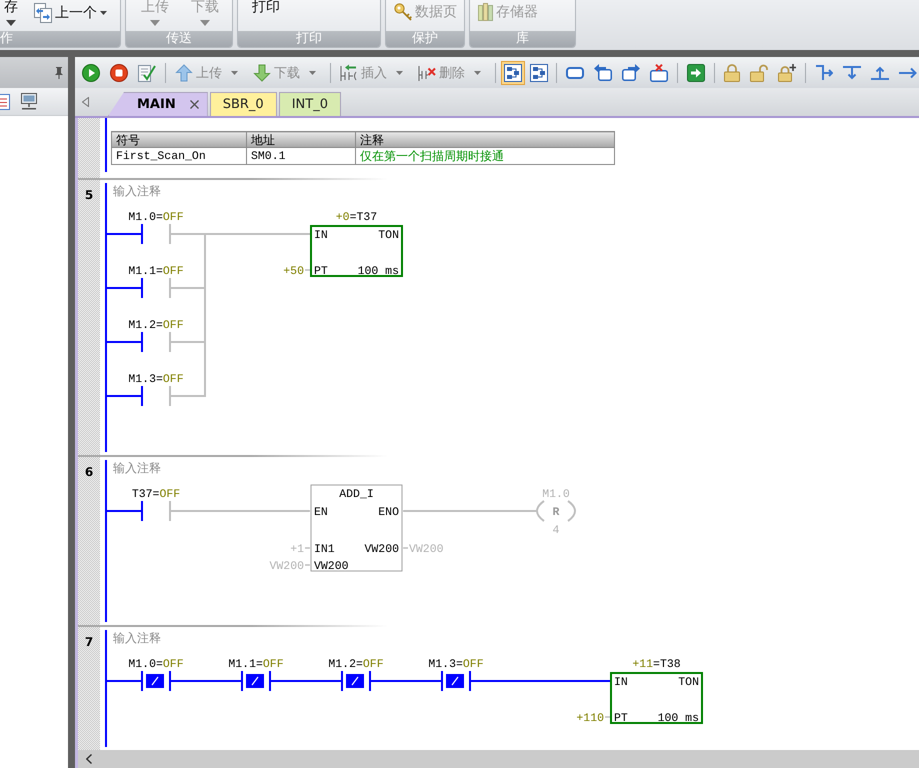 The height and width of the screenshot is (768, 919). I want to click on play-icon, so click(91, 73).